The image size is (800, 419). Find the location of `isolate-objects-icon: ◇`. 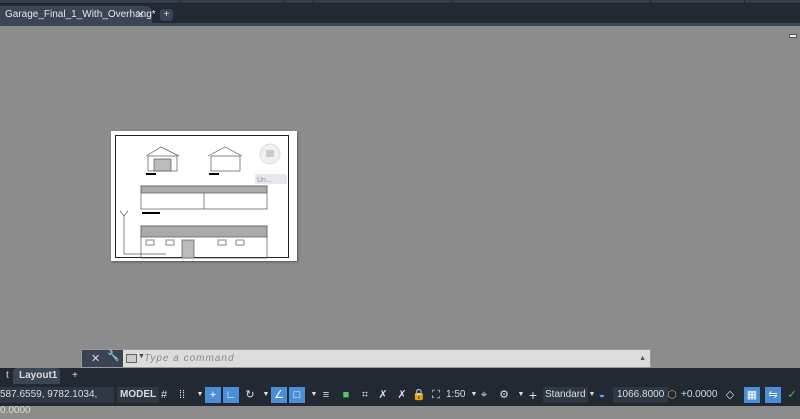

isolate-objects-icon: ◇ is located at coordinates (730, 395).